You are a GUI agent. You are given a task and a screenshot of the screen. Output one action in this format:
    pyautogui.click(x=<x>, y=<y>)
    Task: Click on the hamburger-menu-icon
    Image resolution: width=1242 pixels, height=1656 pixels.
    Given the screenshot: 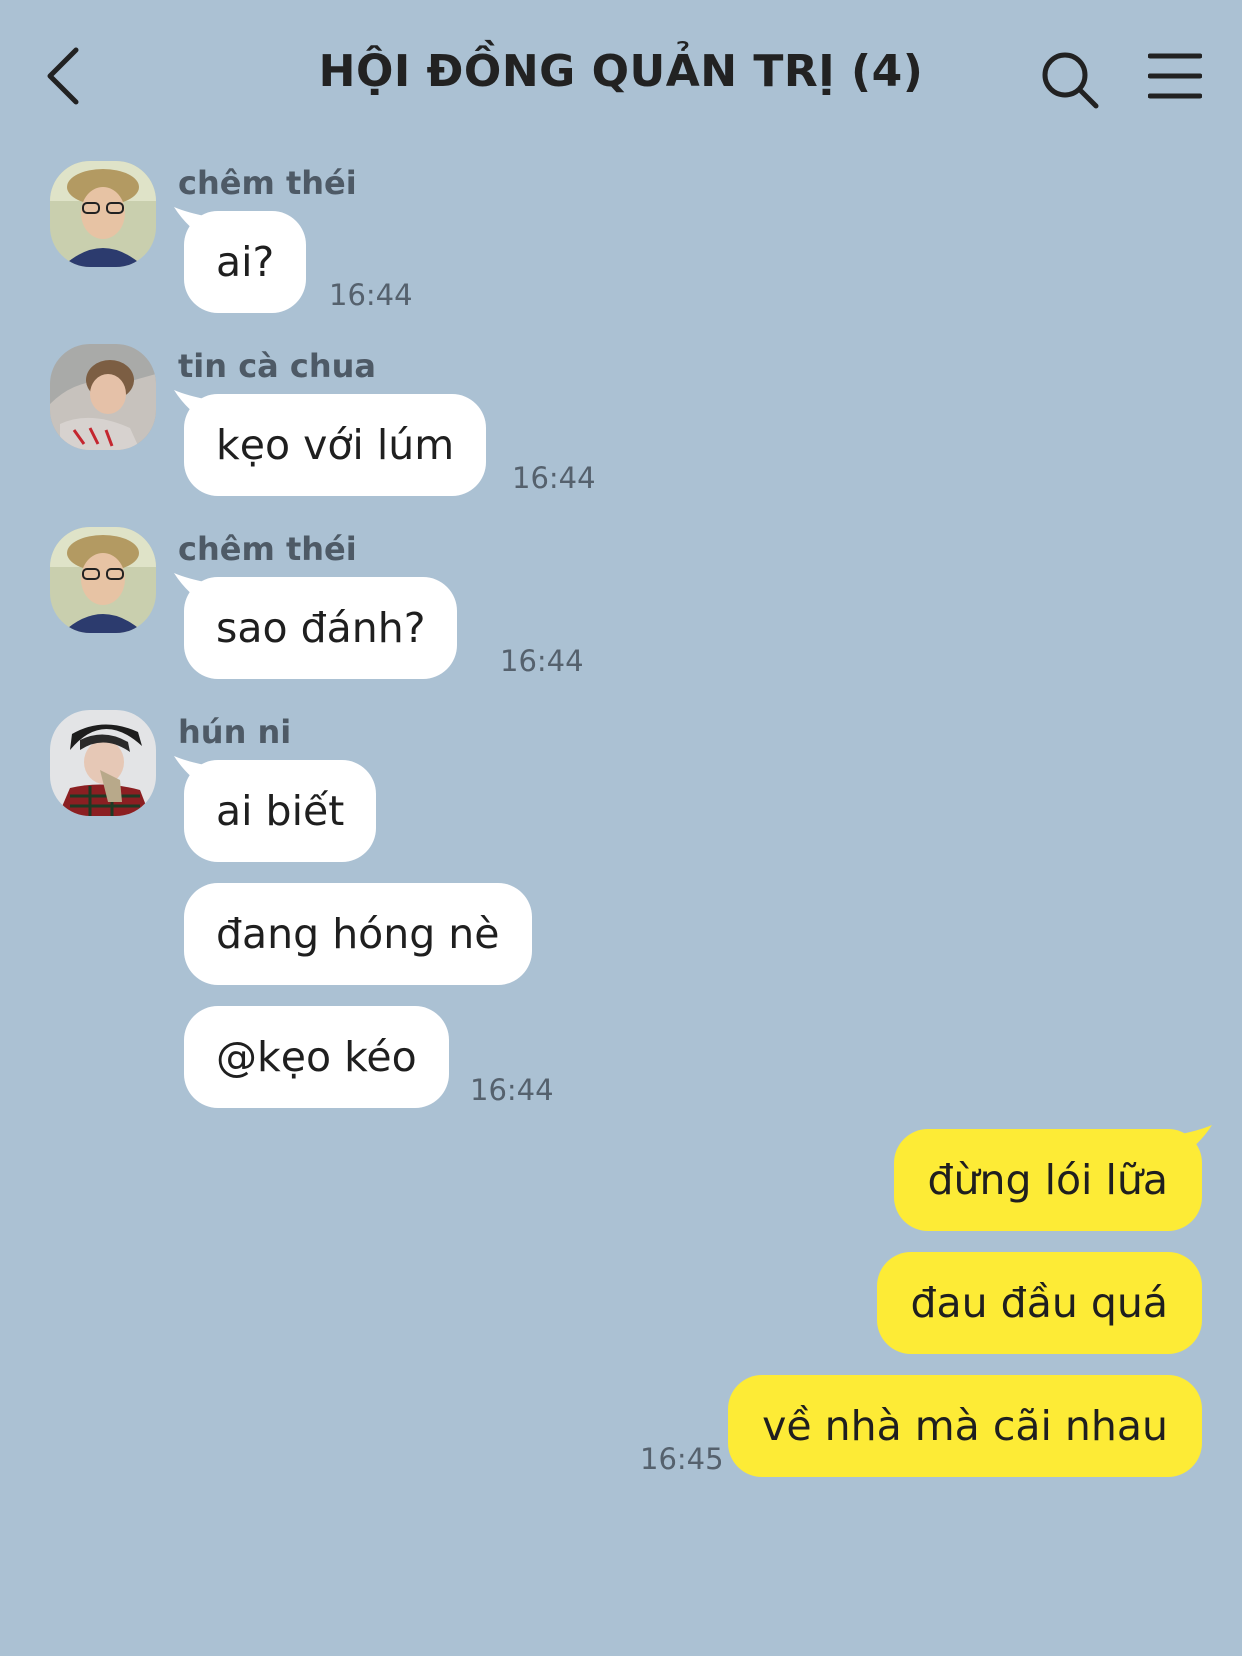 What is the action you would take?
    pyautogui.click(x=1175, y=76)
    